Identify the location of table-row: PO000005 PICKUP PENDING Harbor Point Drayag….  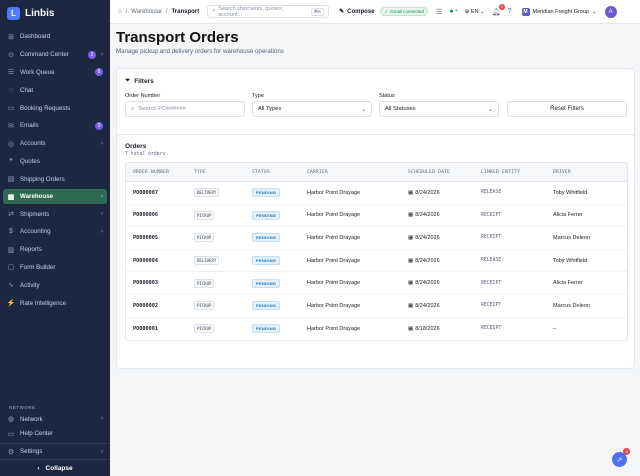
(376, 238).